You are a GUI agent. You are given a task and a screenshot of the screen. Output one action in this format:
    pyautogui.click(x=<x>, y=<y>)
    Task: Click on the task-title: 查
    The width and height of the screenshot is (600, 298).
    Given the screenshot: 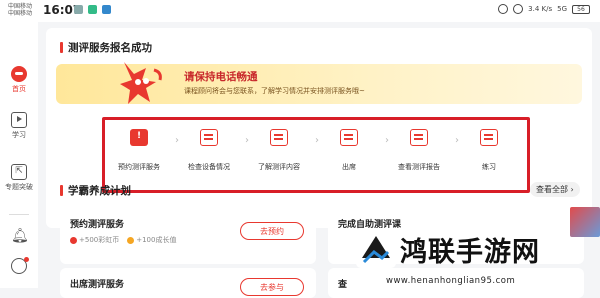 What is the action you would take?
    pyautogui.click(x=343, y=285)
    